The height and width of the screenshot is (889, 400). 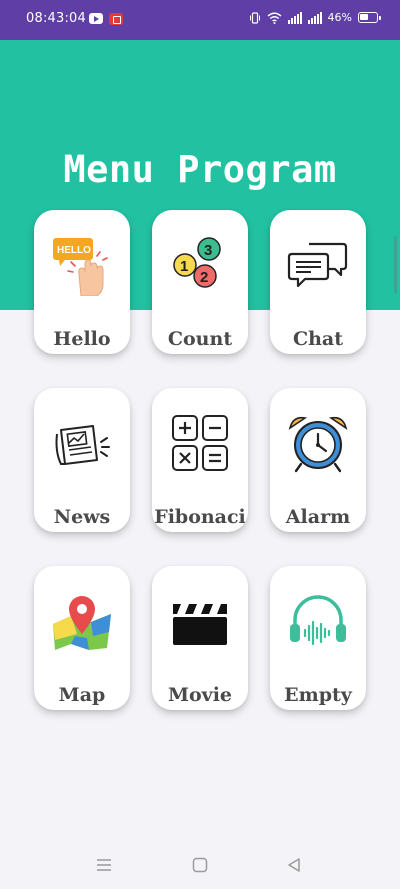 What do you see at coordinates (116, 19) in the screenshot?
I see `screen-record-icon` at bounding box center [116, 19].